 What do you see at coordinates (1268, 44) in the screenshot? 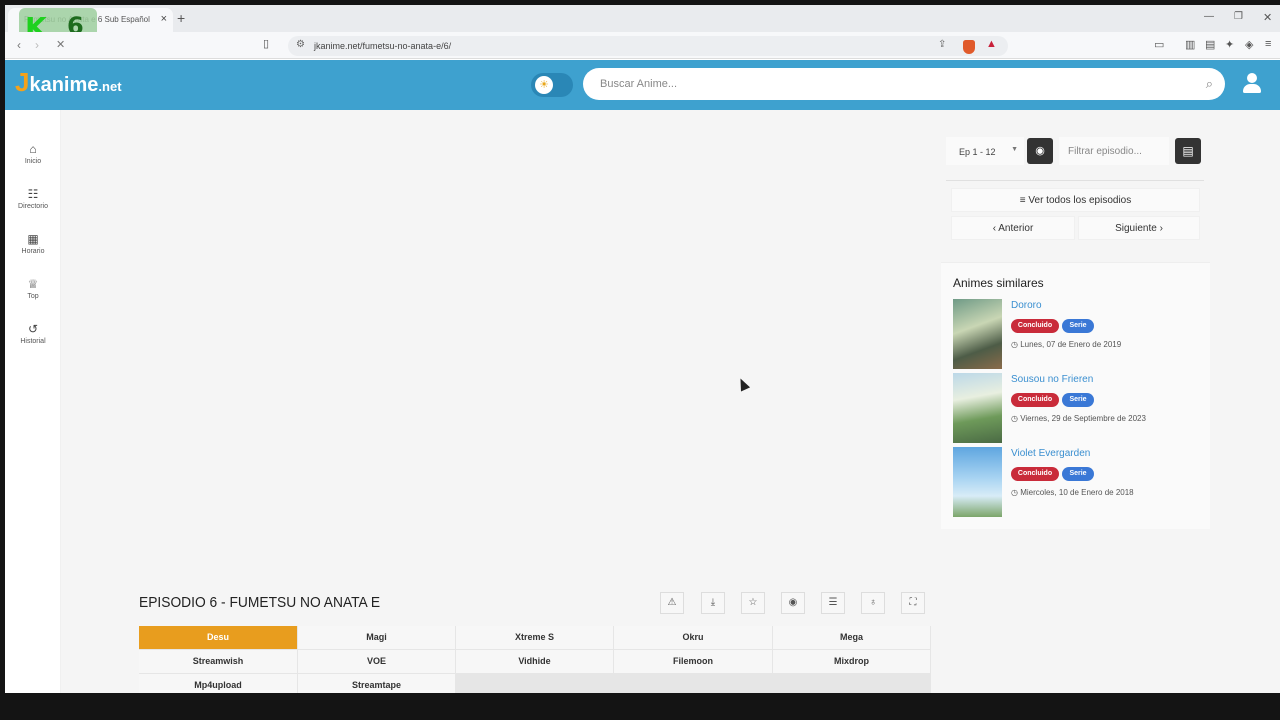
I see `menu-icon: ≡` at bounding box center [1268, 44].